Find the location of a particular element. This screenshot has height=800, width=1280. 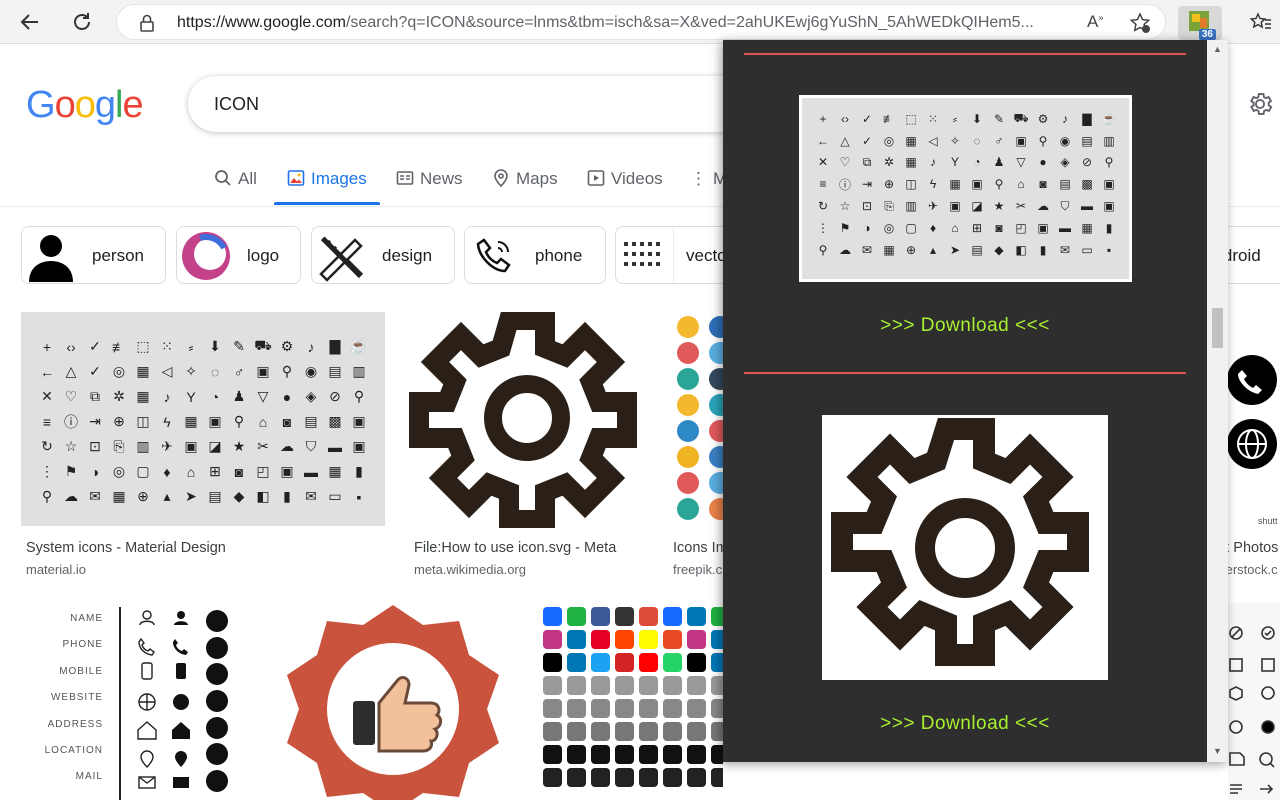

lock-icon is located at coordinates (147, 23).